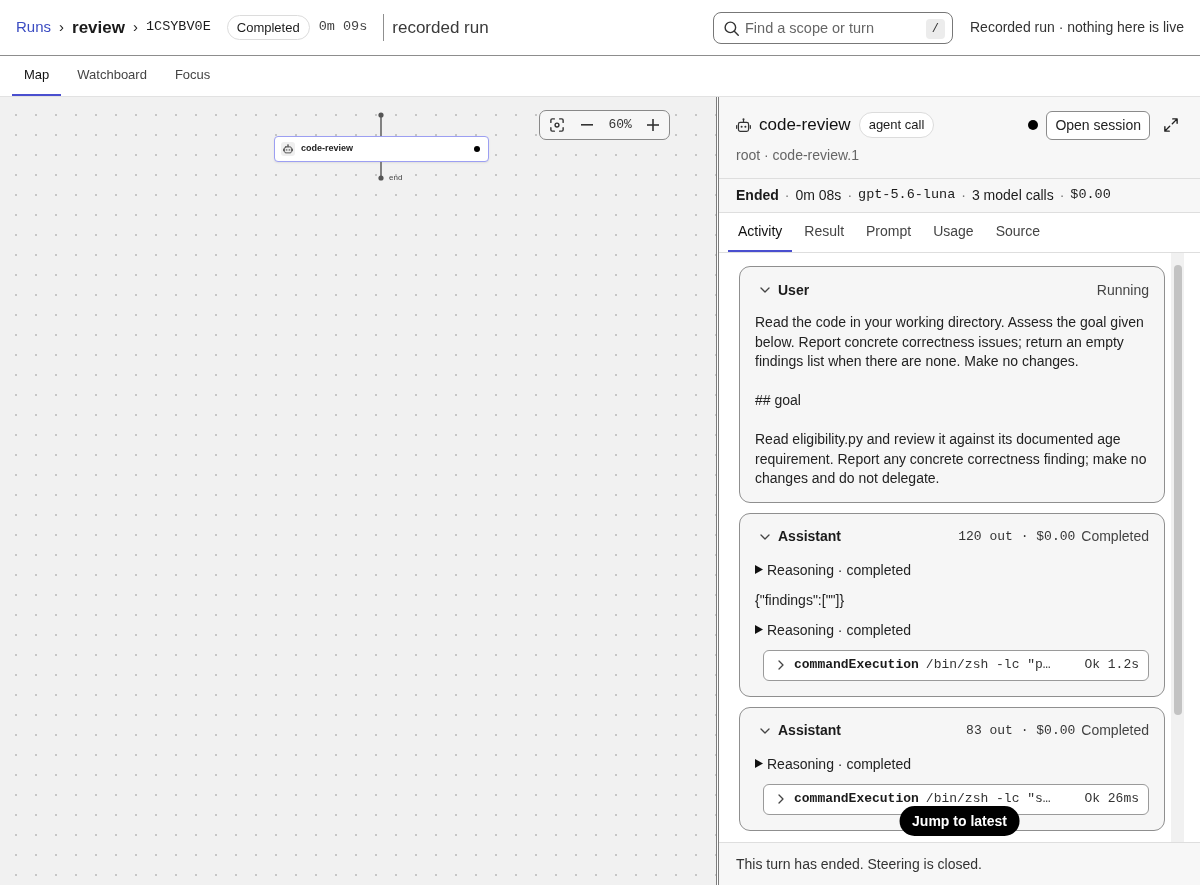 This screenshot has height=885, width=1200. I want to click on view-tab: Watchboard, so click(112, 76).